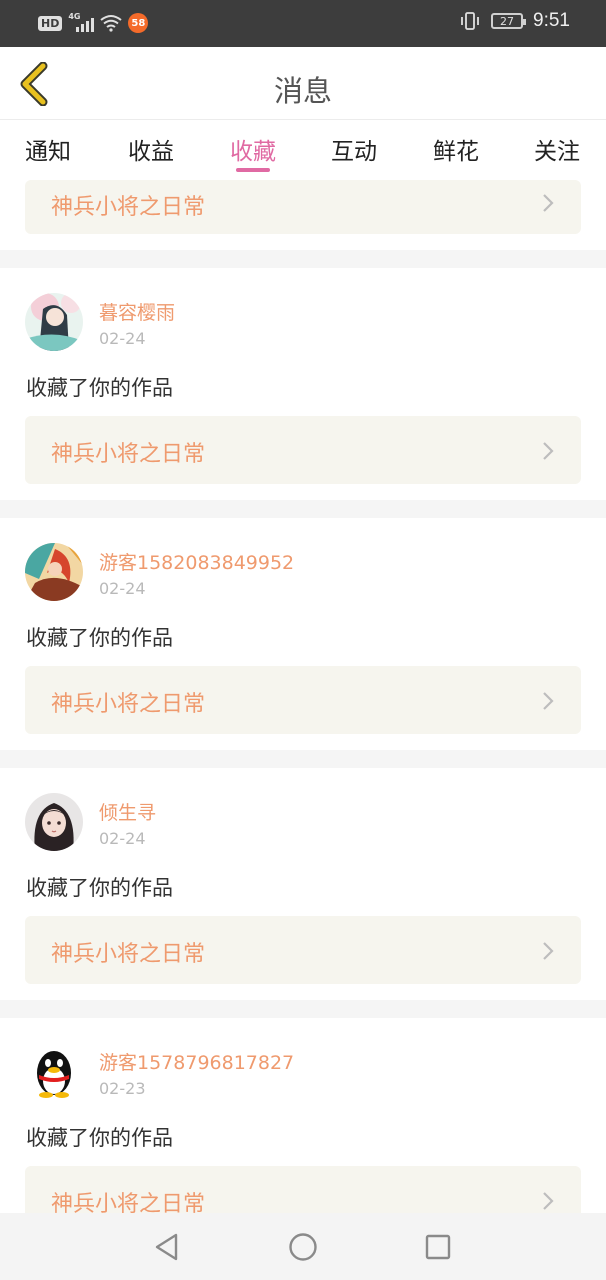  What do you see at coordinates (509, 21) in the screenshot?
I see `battery-icon: 27` at bounding box center [509, 21].